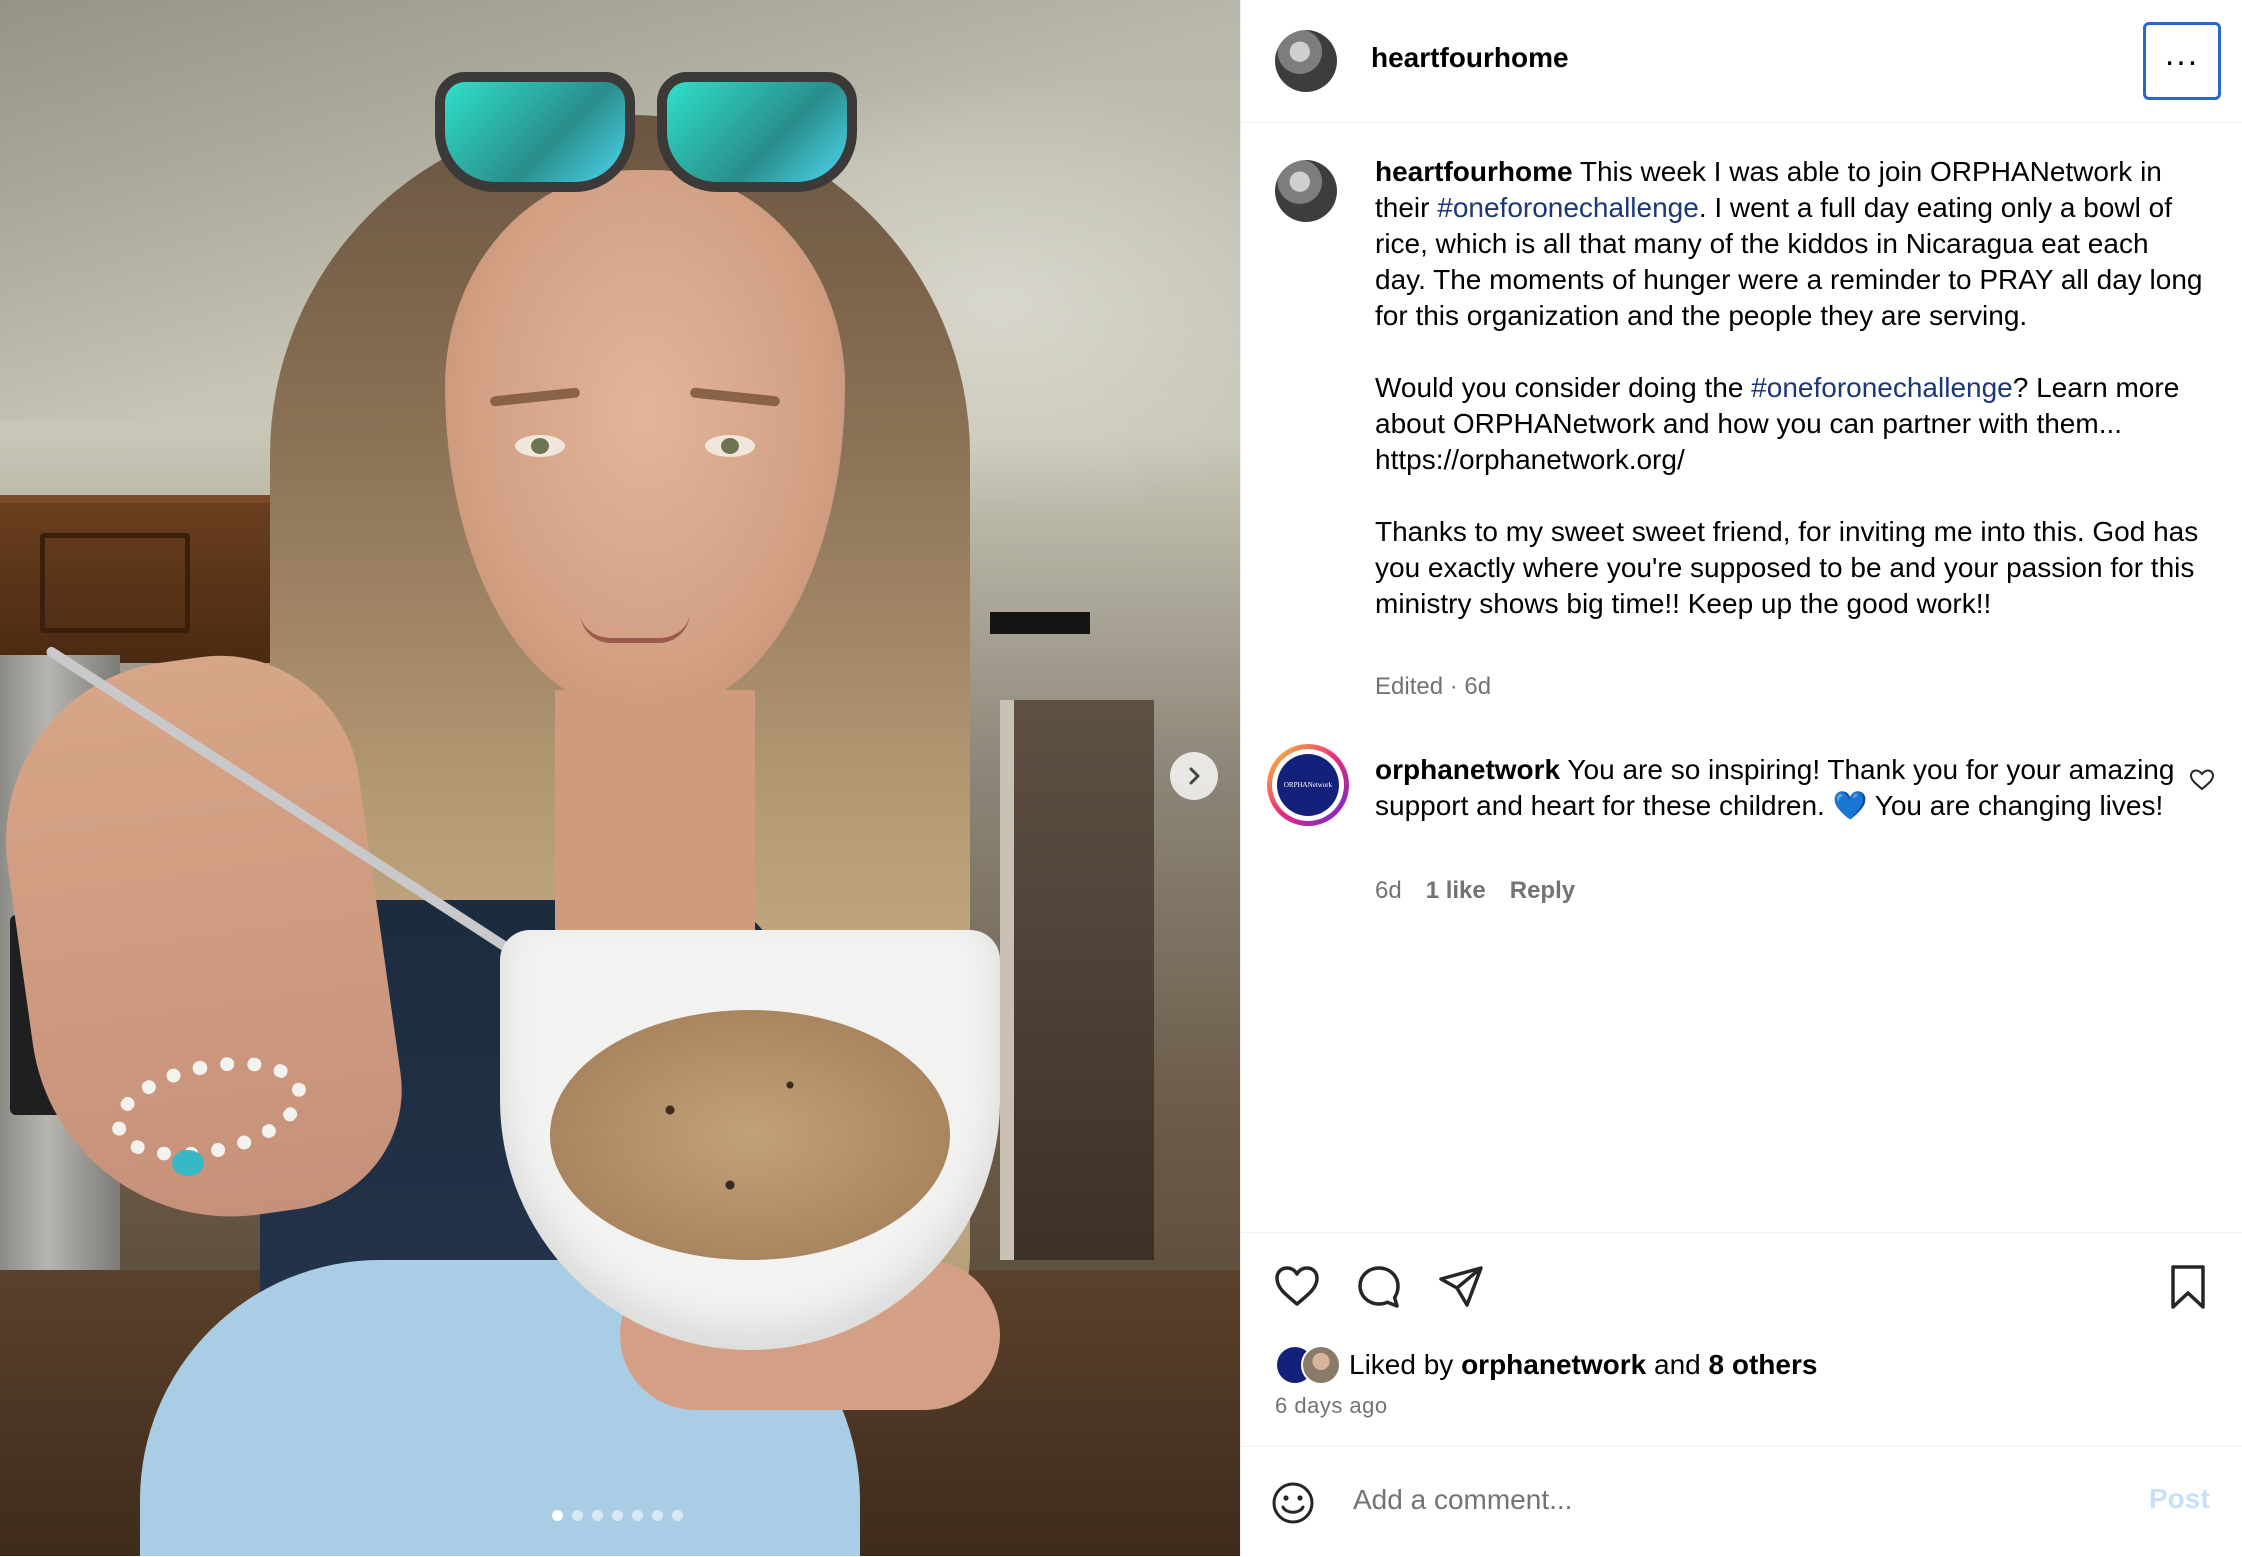 The image size is (2242, 1557). What do you see at coordinates (540, 446) in the screenshot?
I see `photo-eye-left` at bounding box center [540, 446].